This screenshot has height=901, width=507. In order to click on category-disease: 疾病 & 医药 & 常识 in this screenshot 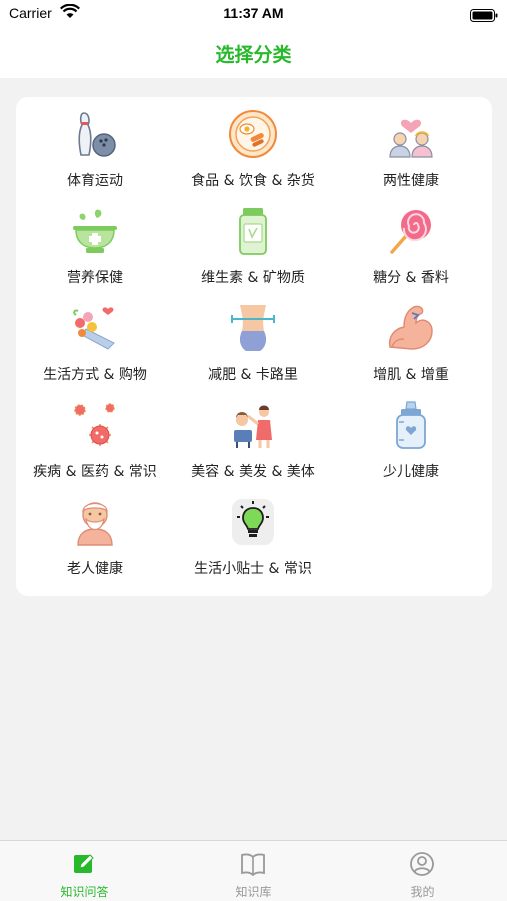, I will do `click(95, 436)`.